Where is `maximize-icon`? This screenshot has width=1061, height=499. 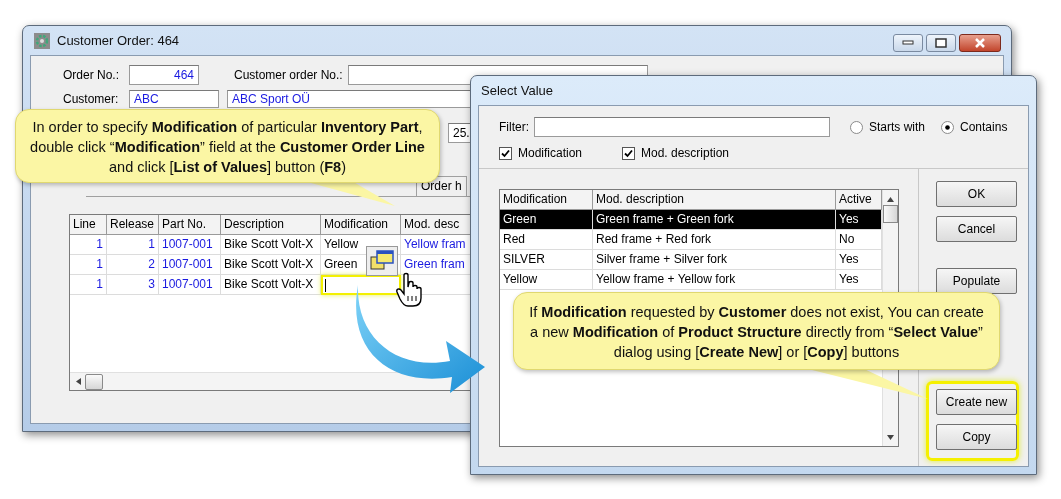 maximize-icon is located at coordinates (941, 43).